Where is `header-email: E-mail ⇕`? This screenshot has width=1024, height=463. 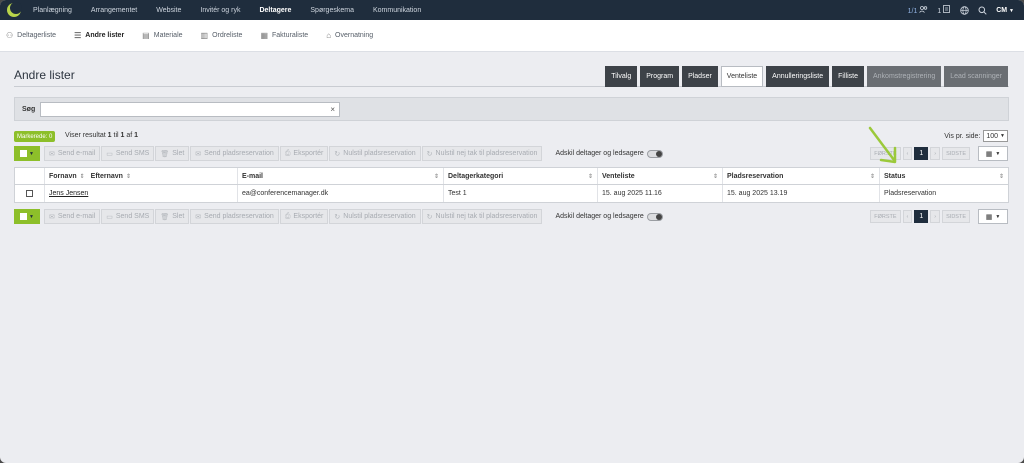 header-email: E-mail ⇕ is located at coordinates (341, 176).